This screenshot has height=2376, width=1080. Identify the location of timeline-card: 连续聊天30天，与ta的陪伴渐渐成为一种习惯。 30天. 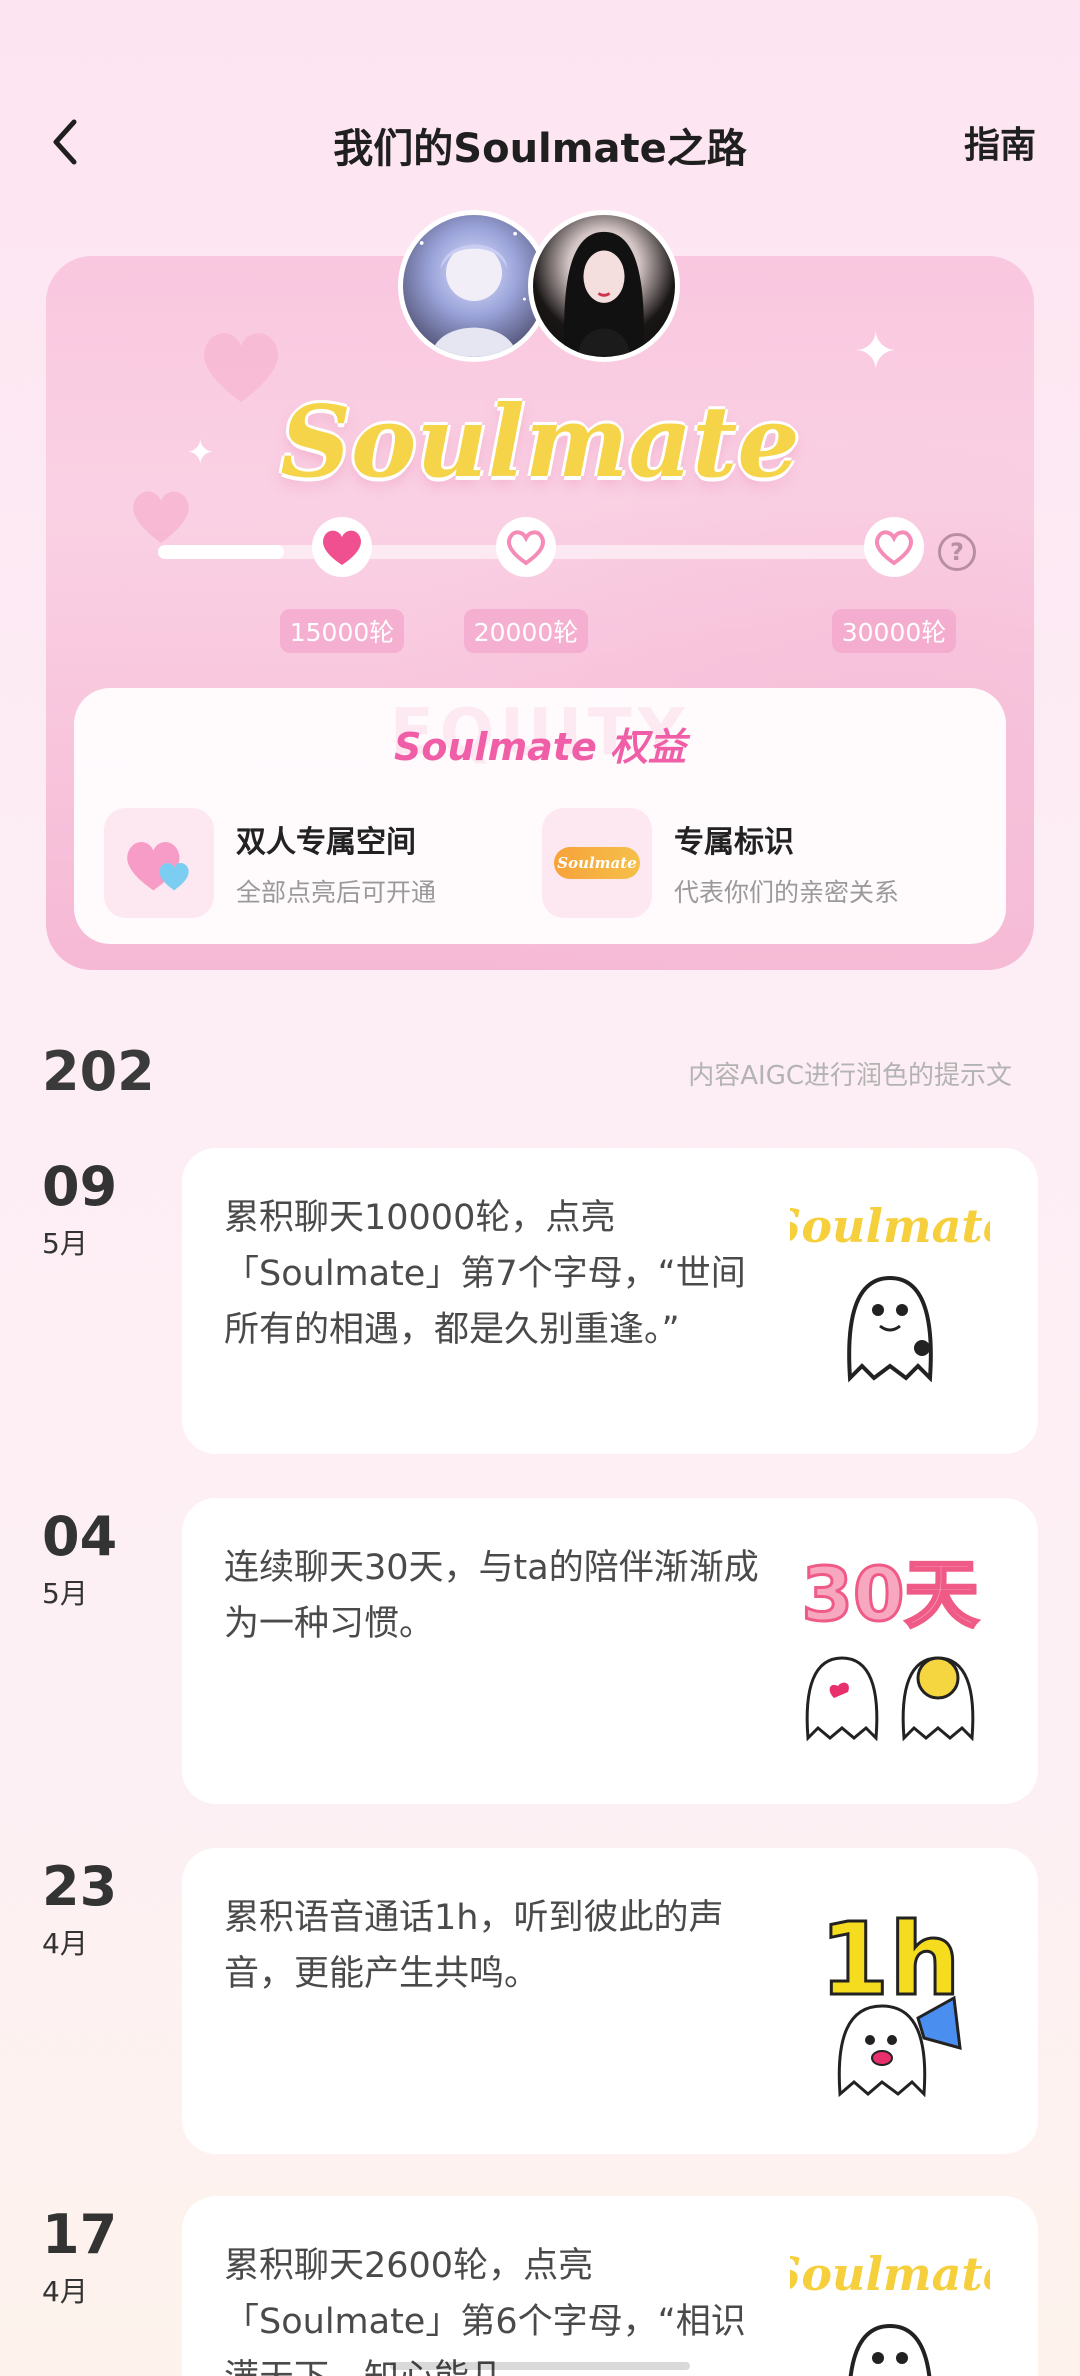
(610, 1651).